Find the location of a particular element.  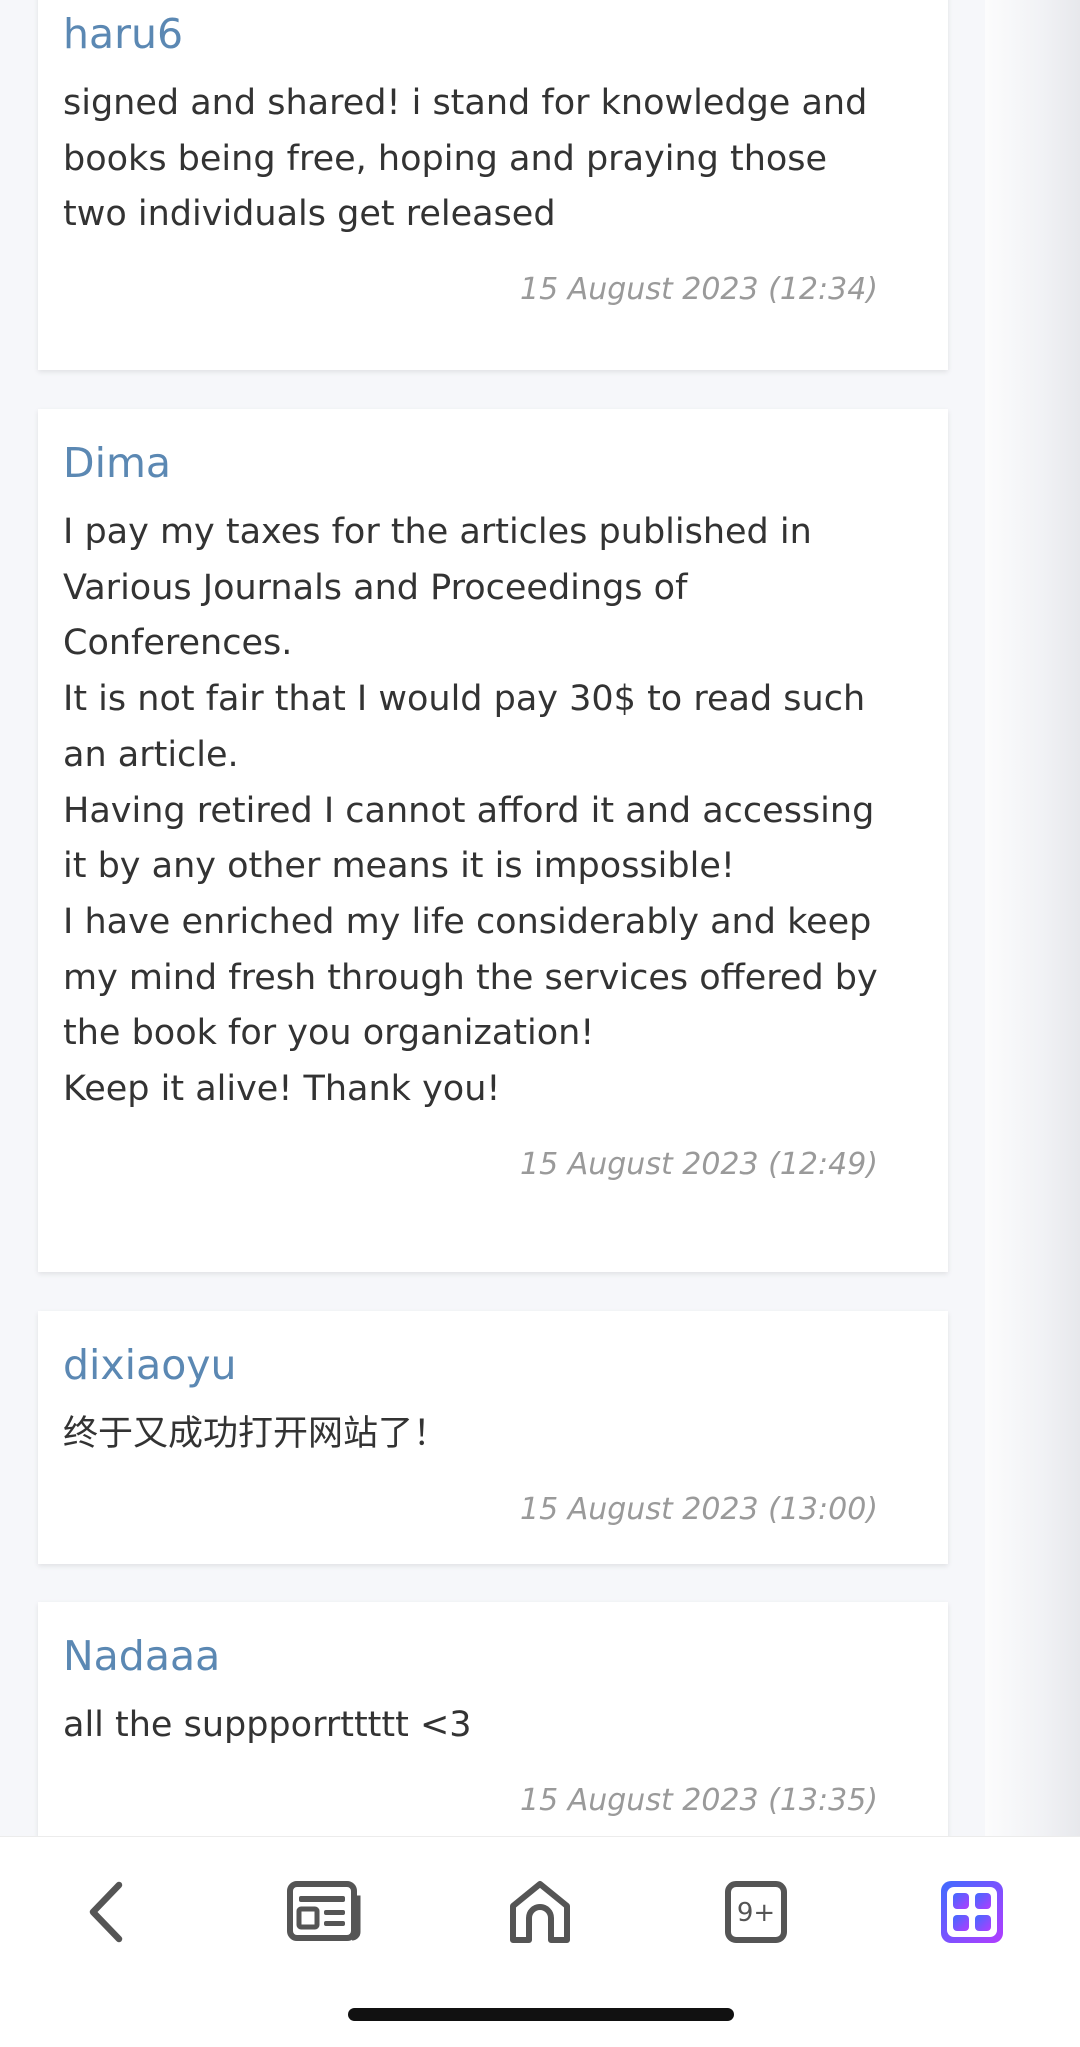

comment-author: Dima is located at coordinates (470, 463).